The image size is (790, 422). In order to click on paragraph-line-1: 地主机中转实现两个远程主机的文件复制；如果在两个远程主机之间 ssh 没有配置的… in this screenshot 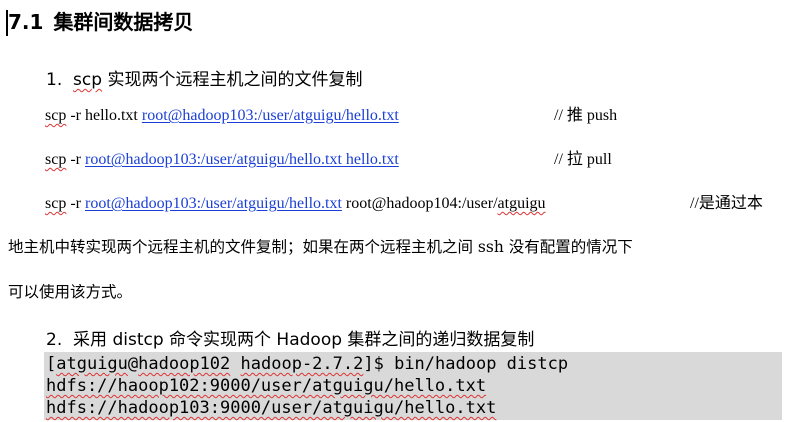, I will do `click(320, 247)`.